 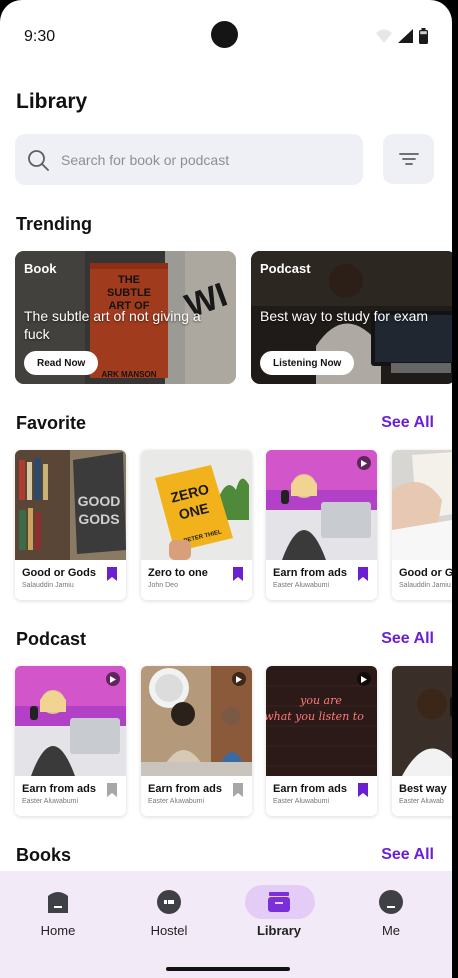 I want to click on nav-label: Hostel, so click(x=169, y=930).